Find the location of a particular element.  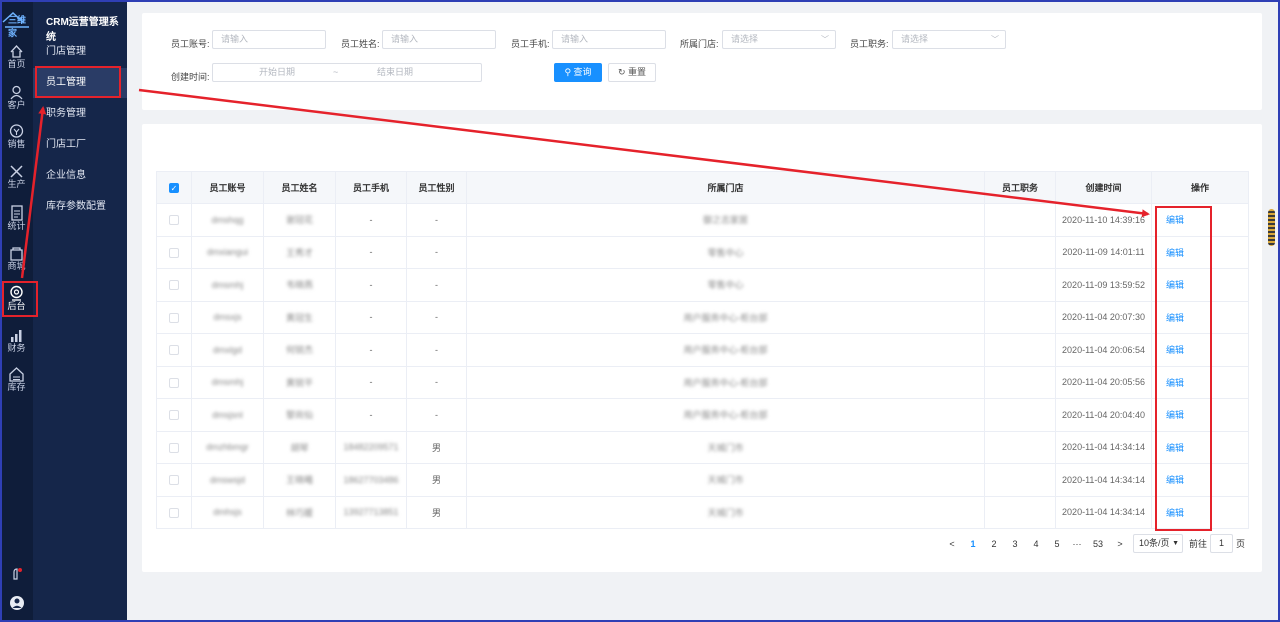

header-action: 操作 is located at coordinates (1200, 187).